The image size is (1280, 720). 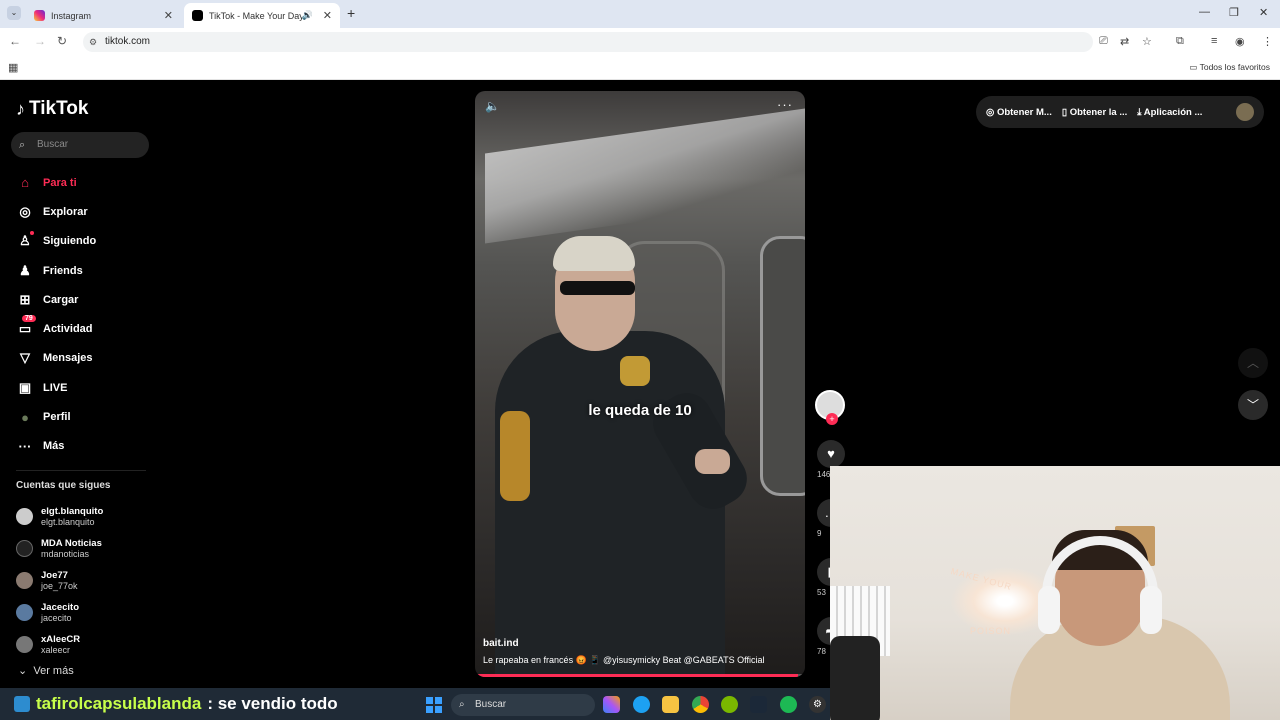 What do you see at coordinates (25, 183) in the screenshot?
I see `home-icon: ⌂` at bounding box center [25, 183].